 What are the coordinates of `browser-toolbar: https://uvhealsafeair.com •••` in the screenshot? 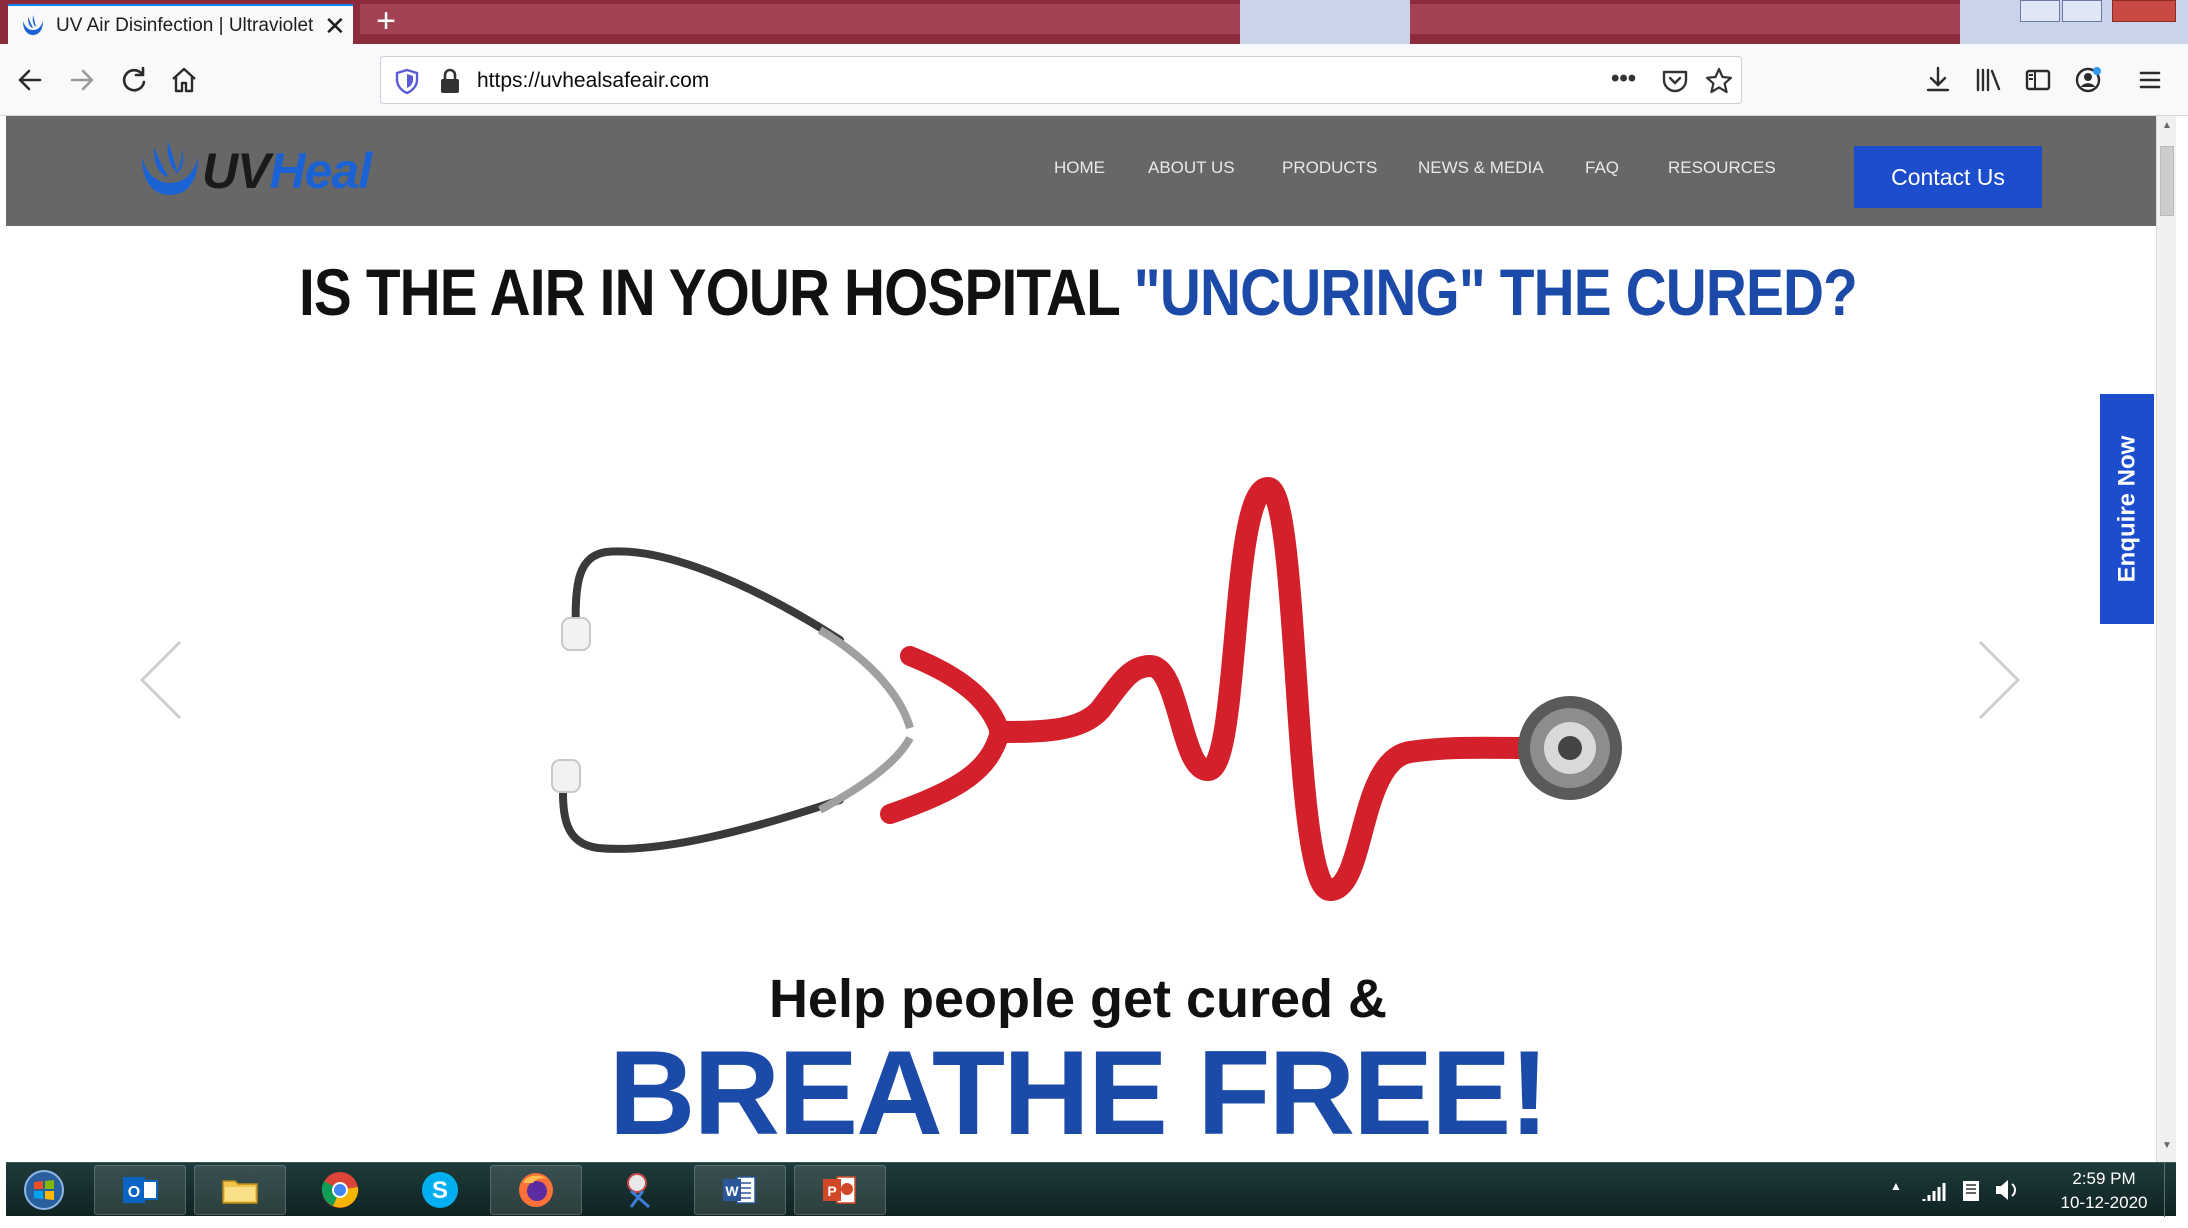 It's located at (1094, 80).